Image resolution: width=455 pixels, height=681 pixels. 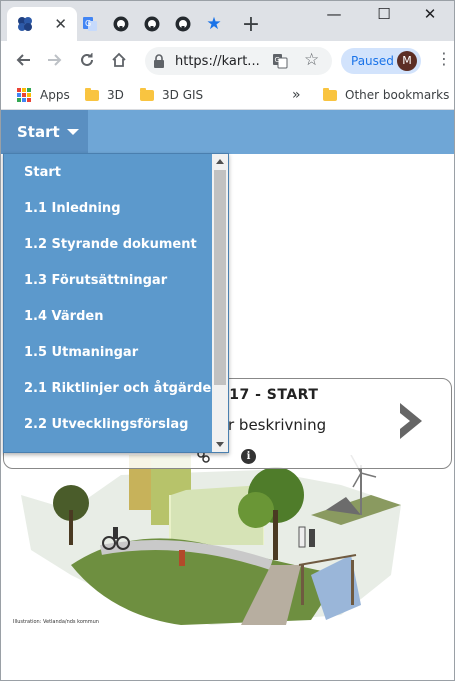 What do you see at coordinates (42, 24) in the screenshot?
I see `tab-active: ✕` at bounding box center [42, 24].